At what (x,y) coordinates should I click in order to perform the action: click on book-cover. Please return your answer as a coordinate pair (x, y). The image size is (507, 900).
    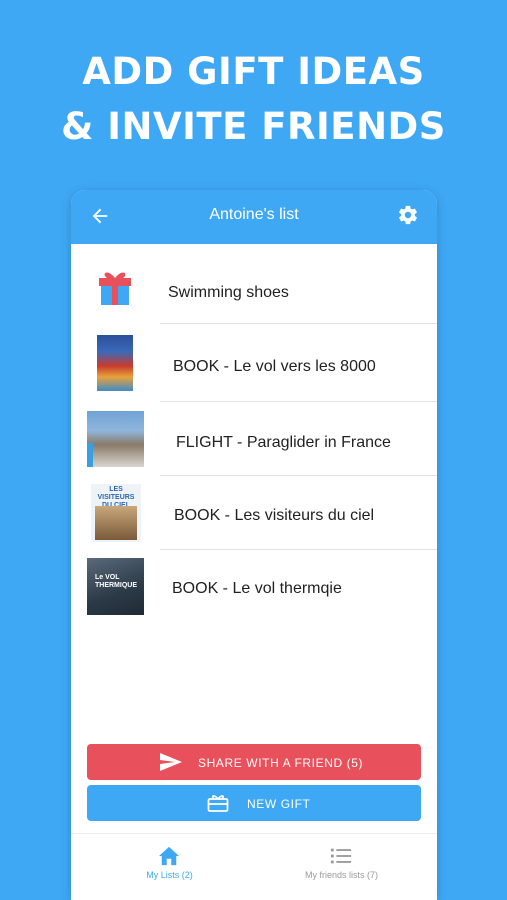
    Looking at the image, I should click on (115, 363).